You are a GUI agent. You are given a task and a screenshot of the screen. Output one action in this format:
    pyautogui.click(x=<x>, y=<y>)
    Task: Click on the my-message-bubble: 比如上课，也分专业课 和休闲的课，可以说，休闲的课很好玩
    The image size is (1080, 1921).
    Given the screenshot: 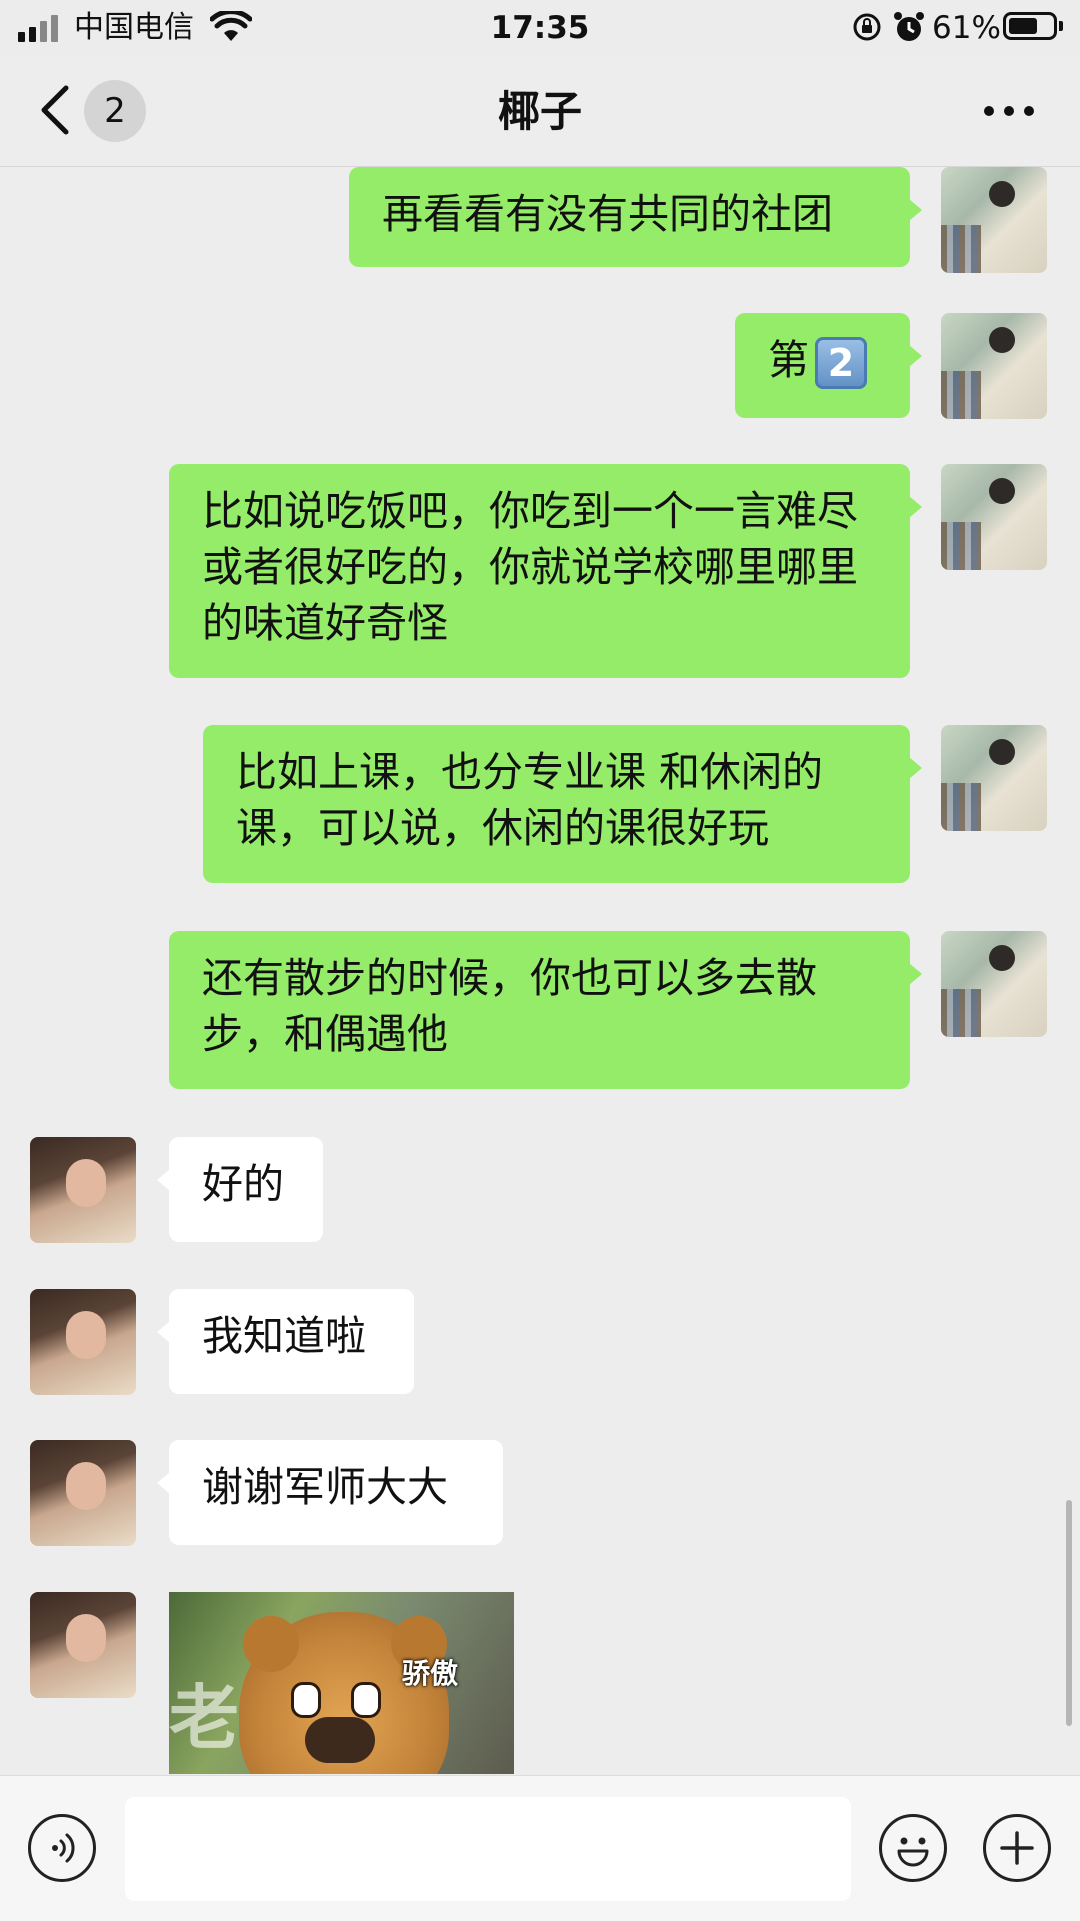 What is the action you would take?
    pyautogui.click(x=562, y=804)
    